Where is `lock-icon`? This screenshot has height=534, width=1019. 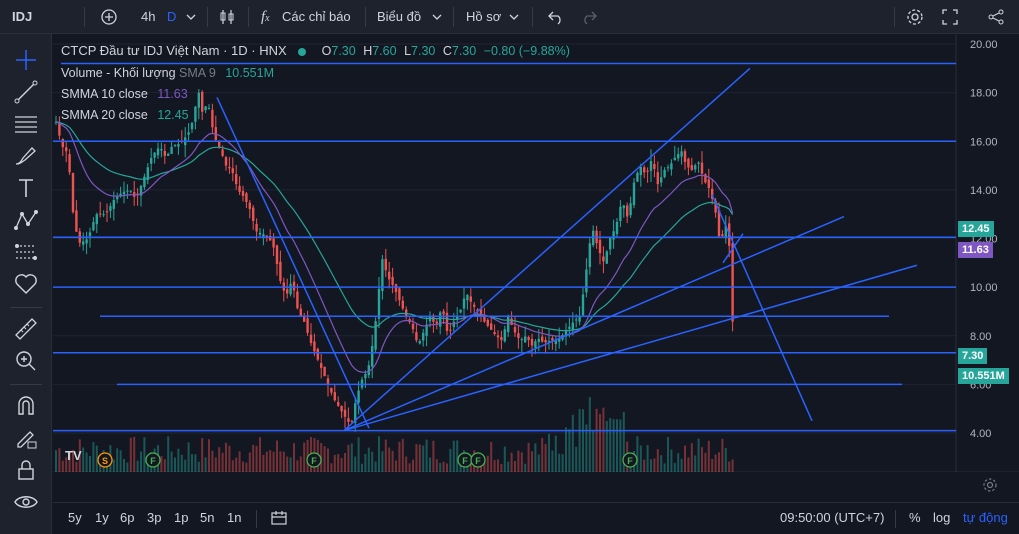
lock-icon is located at coordinates (26, 470).